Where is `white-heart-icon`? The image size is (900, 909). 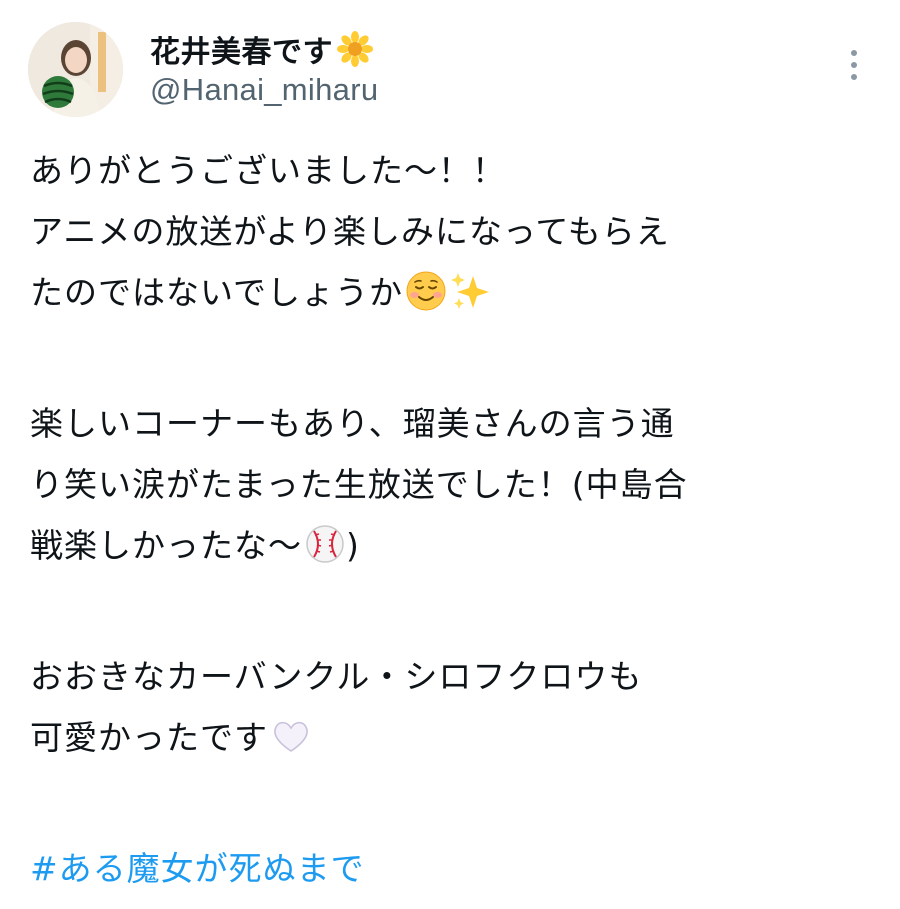
white-heart-icon is located at coordinates (291, 736).